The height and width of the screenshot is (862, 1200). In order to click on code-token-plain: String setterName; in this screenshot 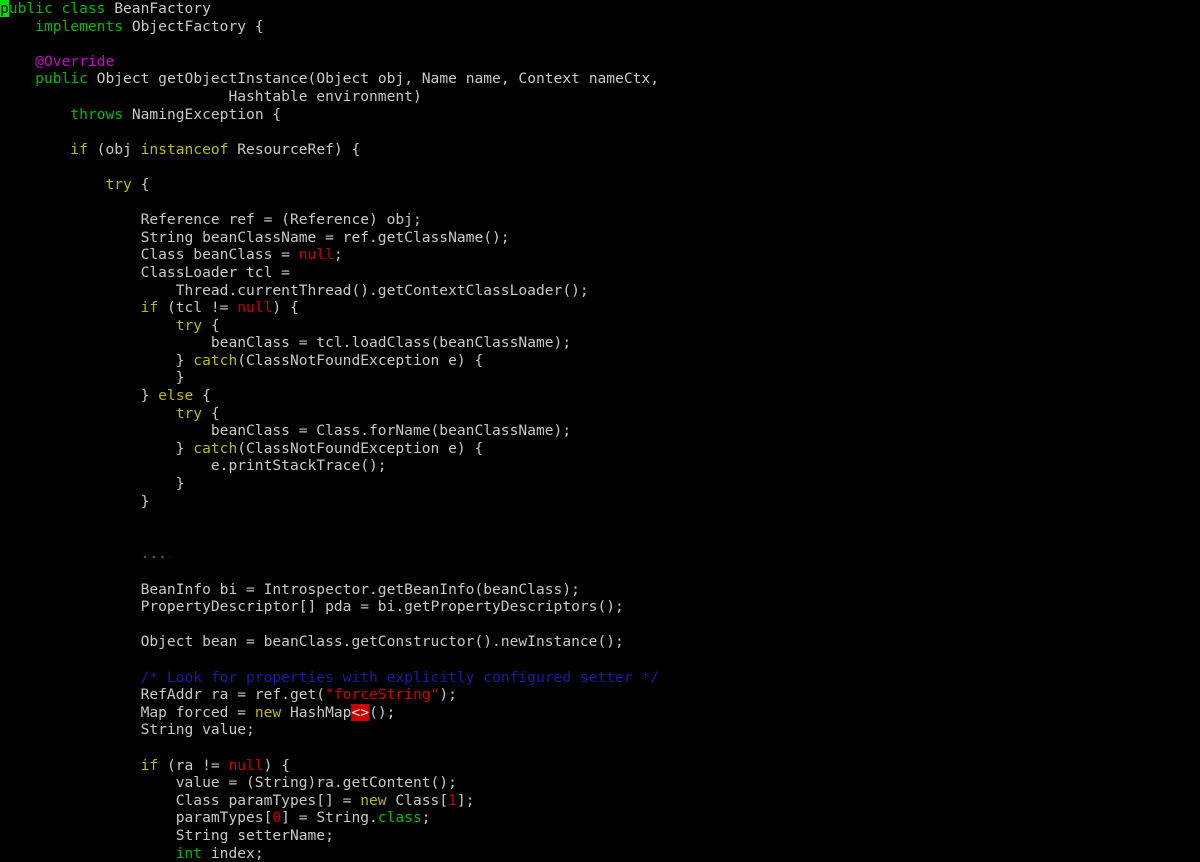, I will do `click(167, 835)`.